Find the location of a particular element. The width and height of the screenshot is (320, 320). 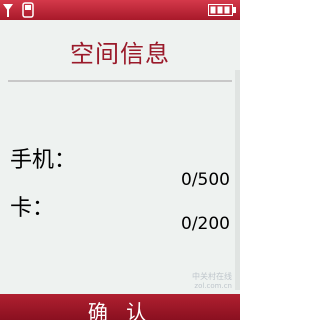

watermark-logo: 中关村在线 zol.com.cn is located at coordinates (212, 280).